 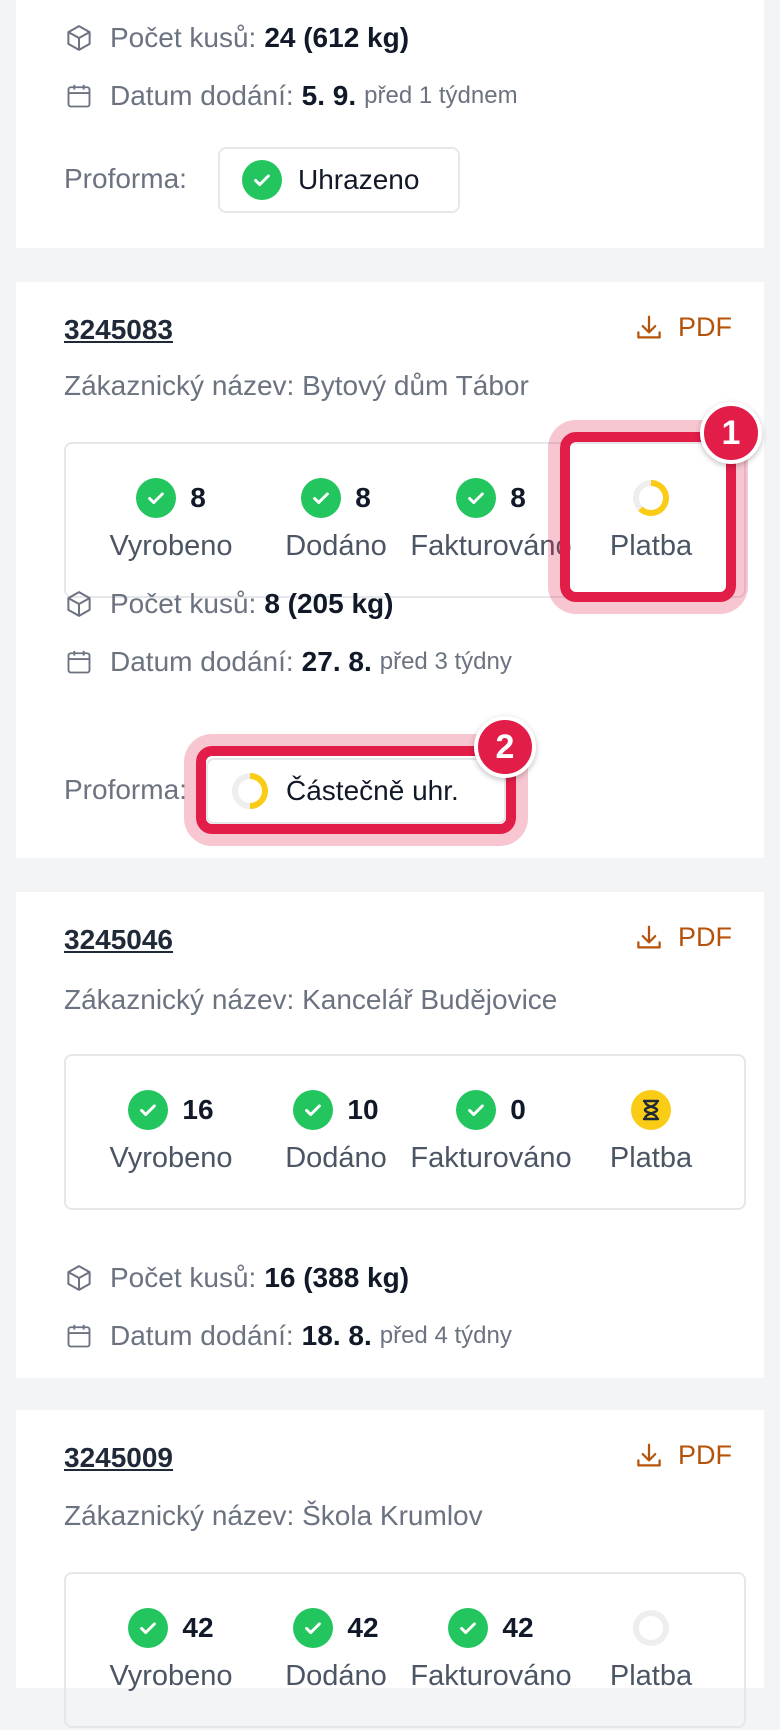 What do you see at coordinates (731, 433) in the screenshot?
I see `step-badge-1: 1` at bounding box center [731, 433].